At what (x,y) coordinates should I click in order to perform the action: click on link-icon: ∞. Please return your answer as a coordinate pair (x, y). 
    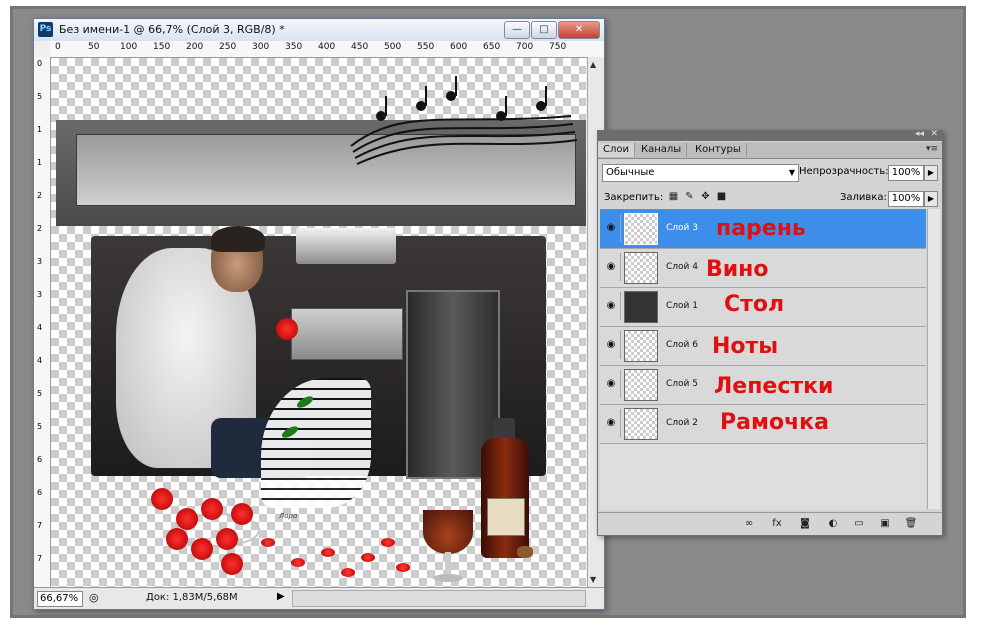
    Looking at the image, I should click on (749, 524).